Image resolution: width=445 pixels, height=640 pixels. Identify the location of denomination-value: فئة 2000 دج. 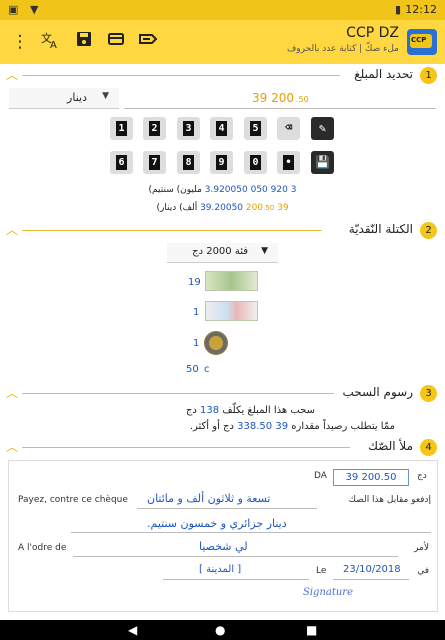
(220, 251).